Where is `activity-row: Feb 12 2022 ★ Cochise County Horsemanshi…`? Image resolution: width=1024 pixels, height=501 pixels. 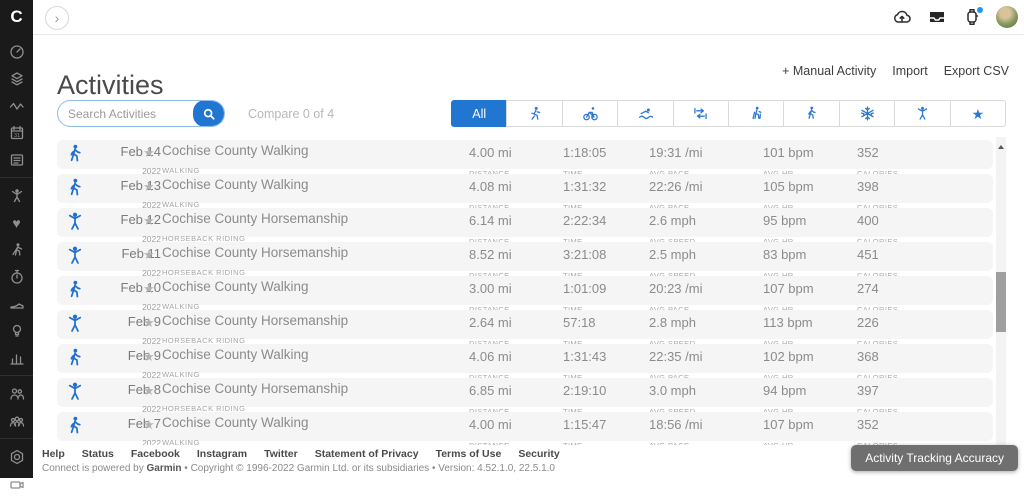
activity-row: Feb 12 2022 ★ Cochise County Horsemanshi… is located at coordinates (525, 227).